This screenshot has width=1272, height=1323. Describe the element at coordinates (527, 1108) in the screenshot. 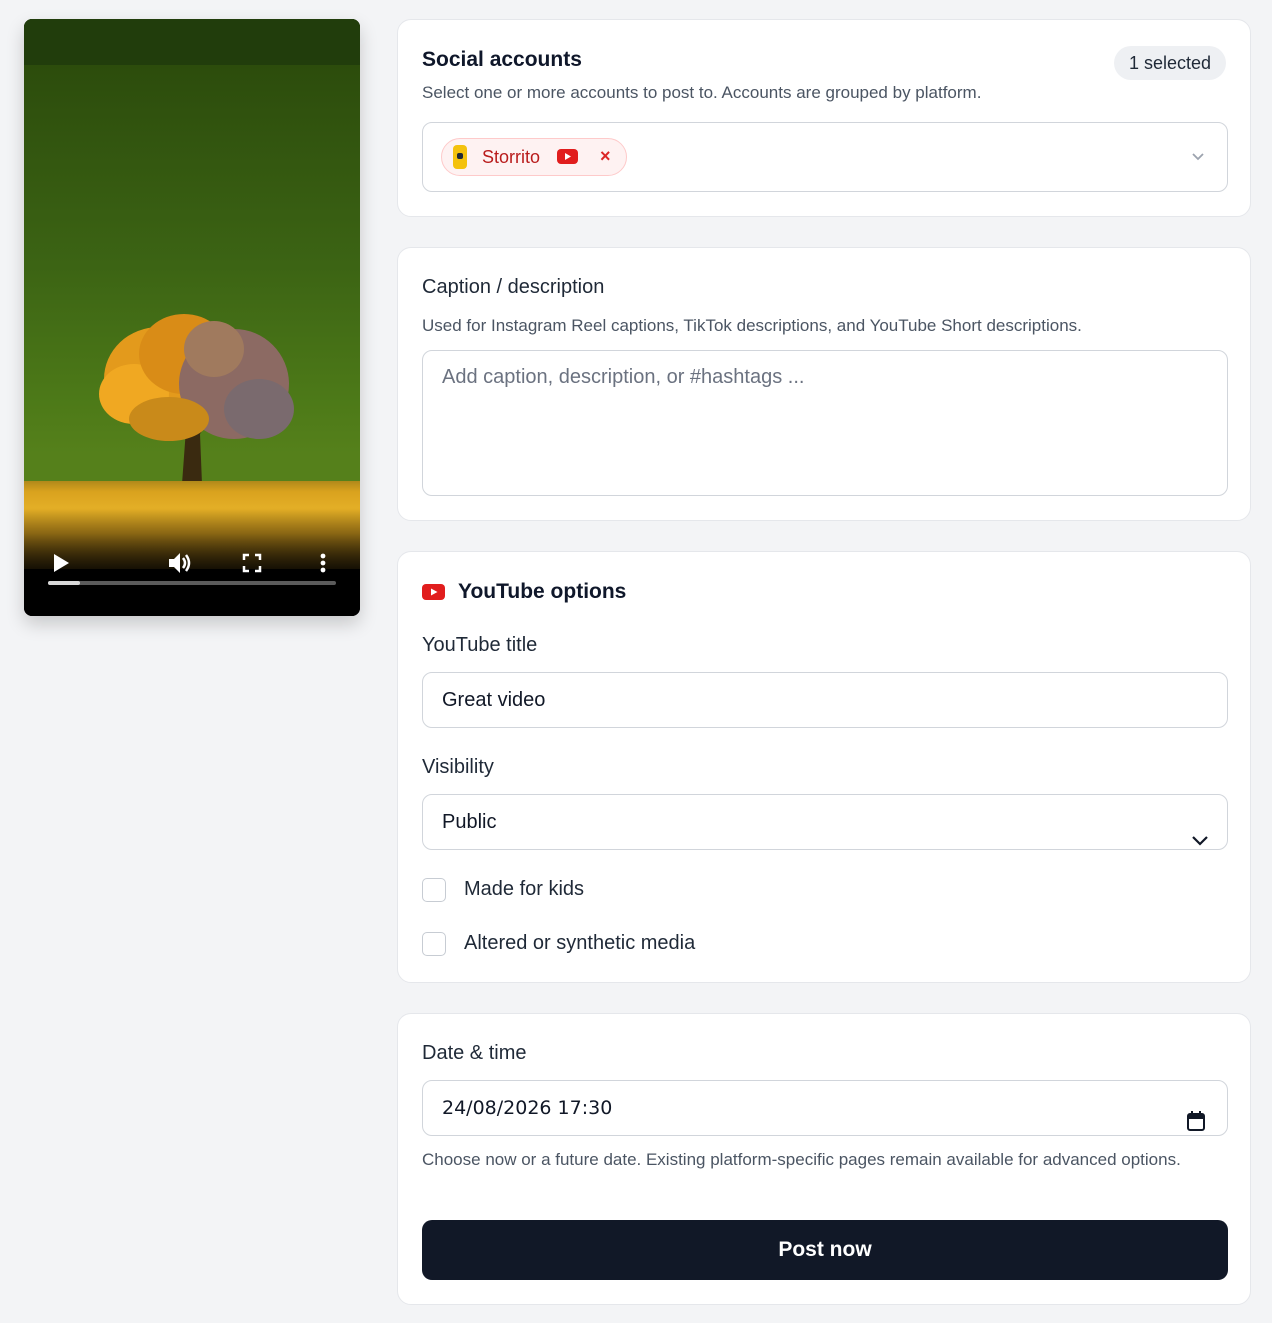

I see `datetime-value: 24/08/2026 17:30` at that location.